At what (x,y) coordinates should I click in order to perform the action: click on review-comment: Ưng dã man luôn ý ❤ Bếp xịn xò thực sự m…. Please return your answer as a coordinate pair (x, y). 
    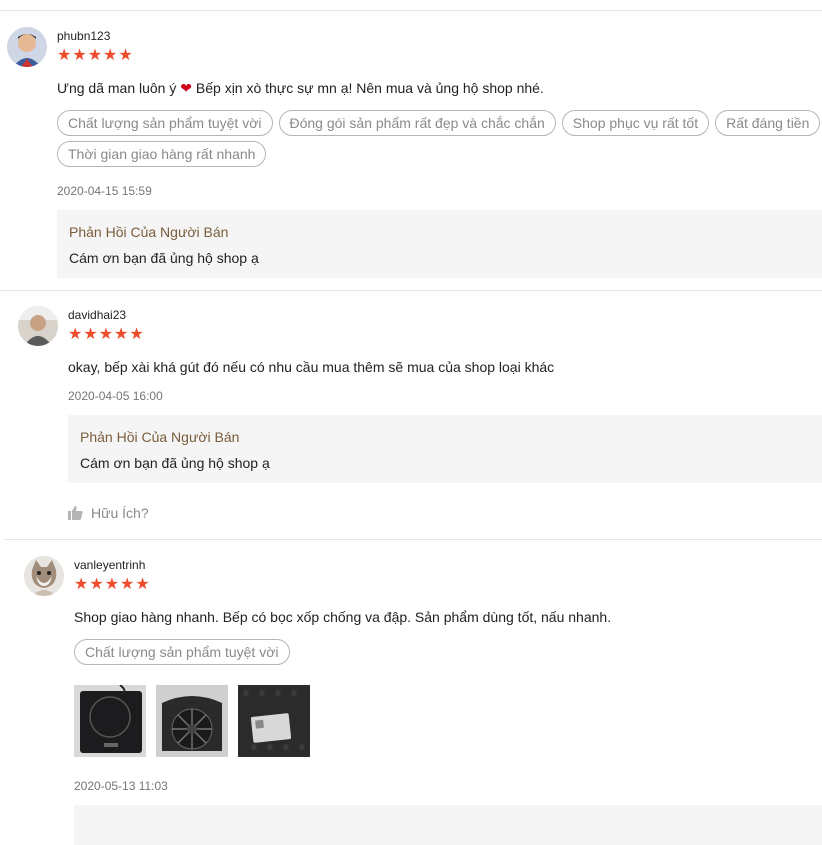
    Looking at the image, I should click on (300, 88).